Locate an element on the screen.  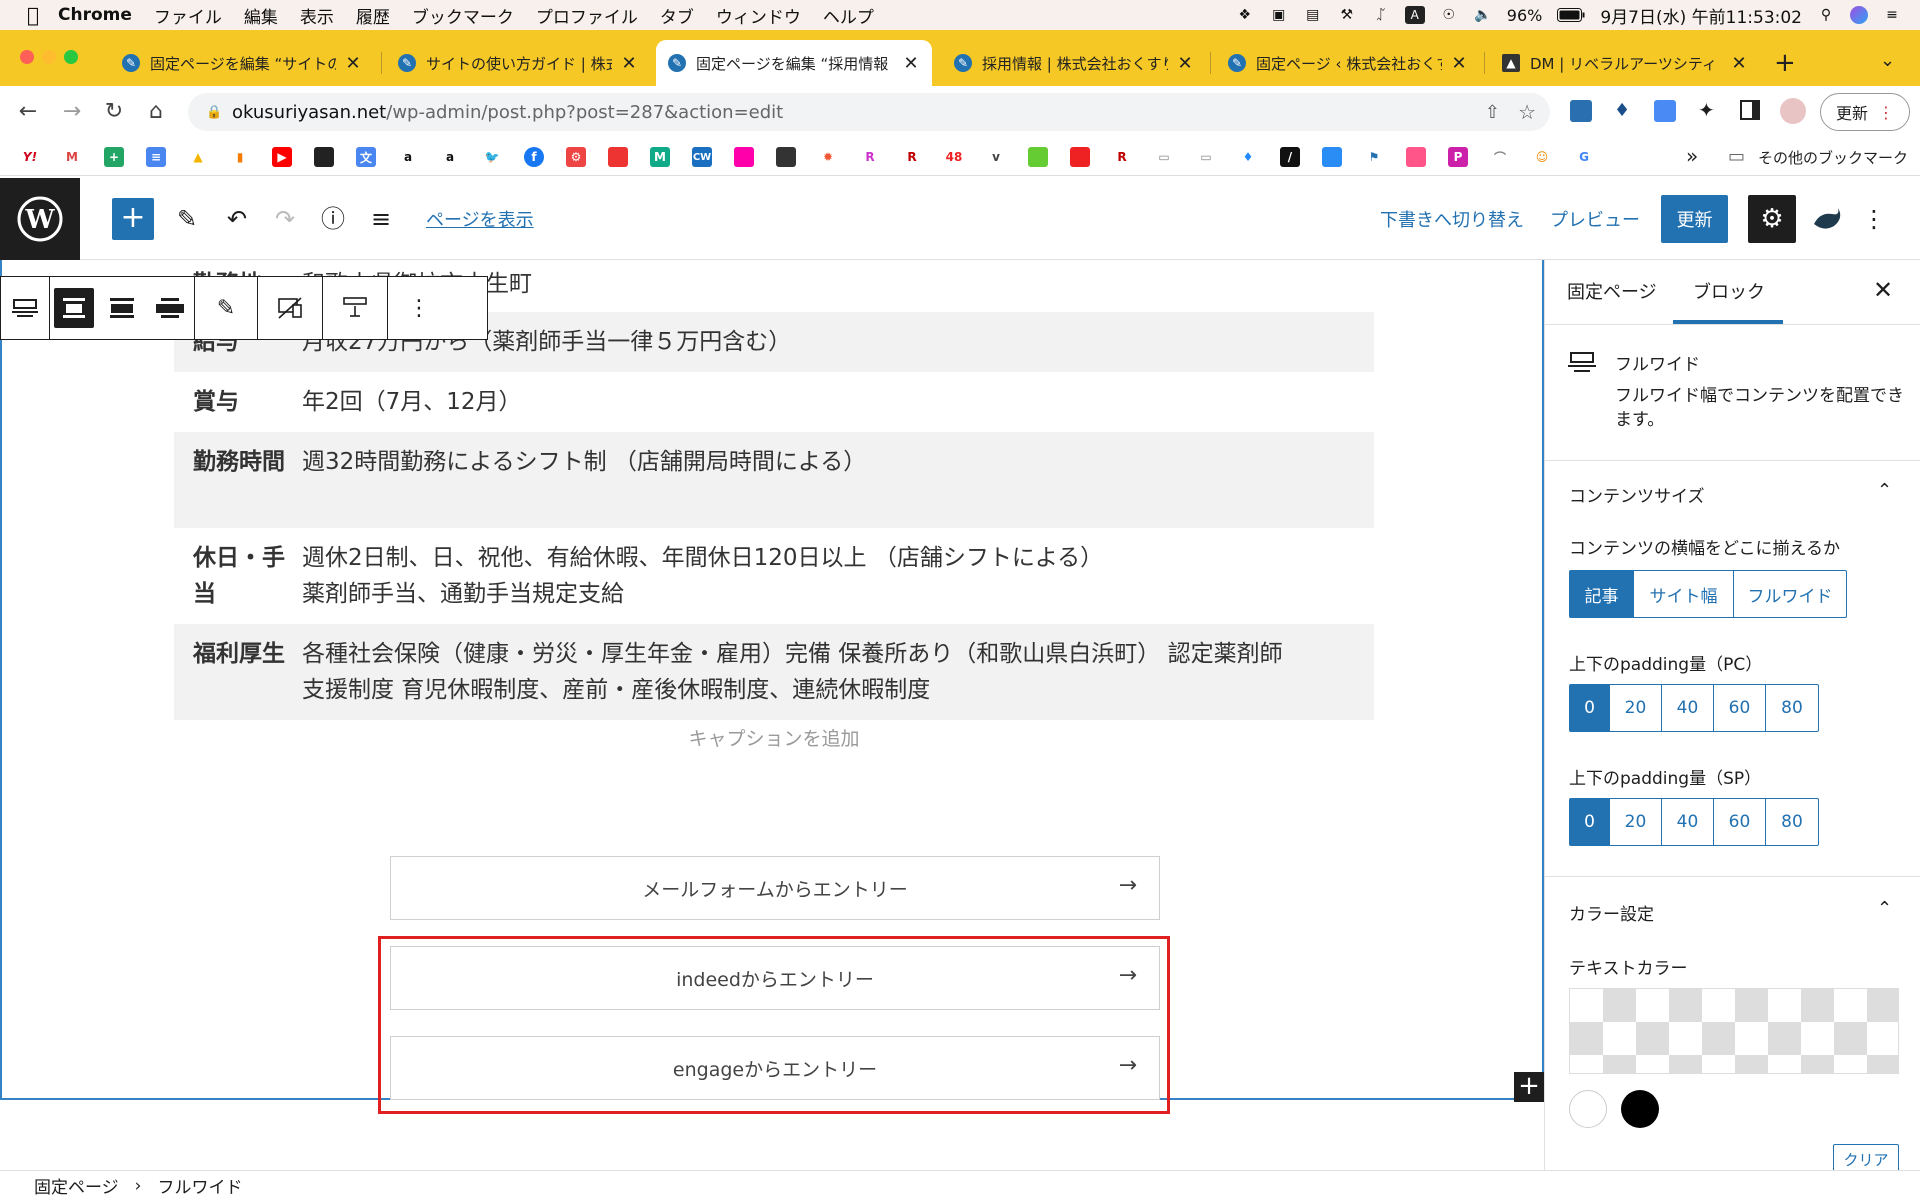
close-sidebar-icon: ✕ is located at coordinates (1883, 290).